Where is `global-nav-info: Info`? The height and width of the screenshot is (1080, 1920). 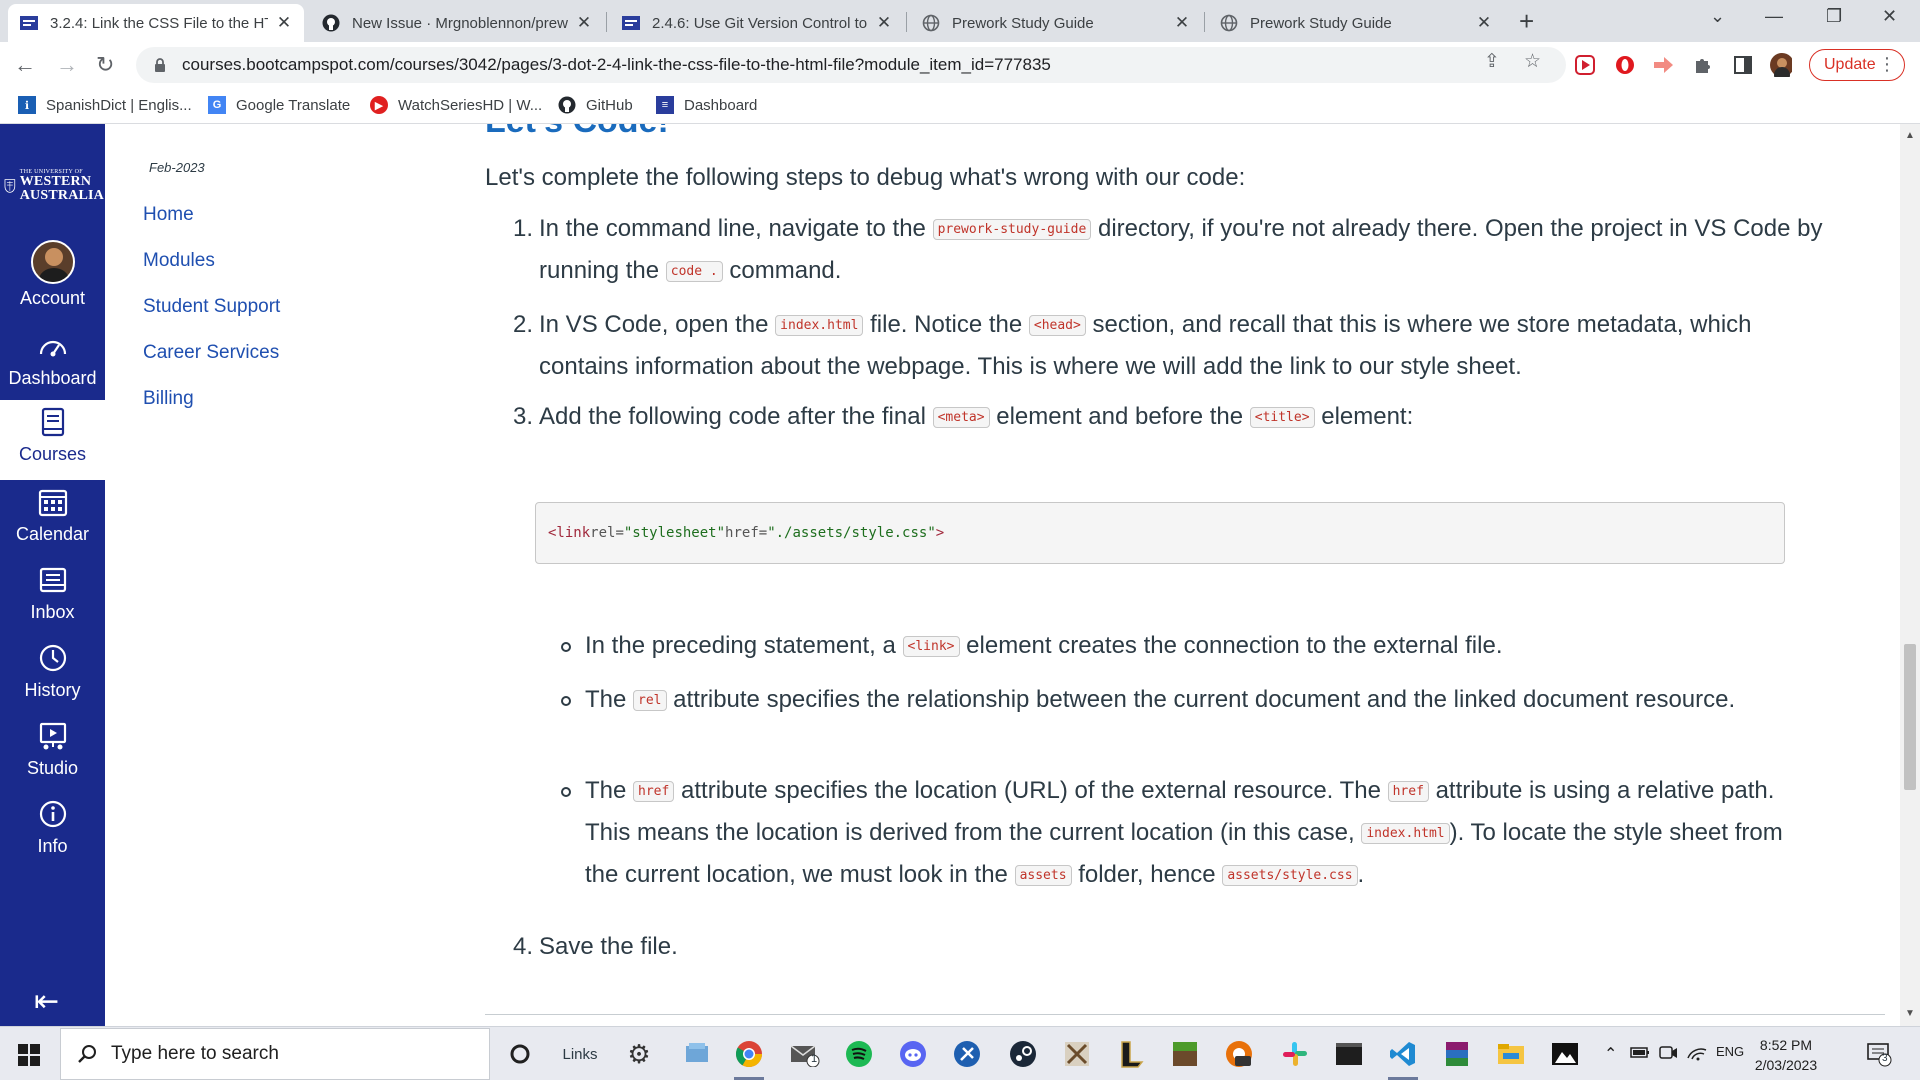 global-nav-info: Info is located at coordinates (52, 831).